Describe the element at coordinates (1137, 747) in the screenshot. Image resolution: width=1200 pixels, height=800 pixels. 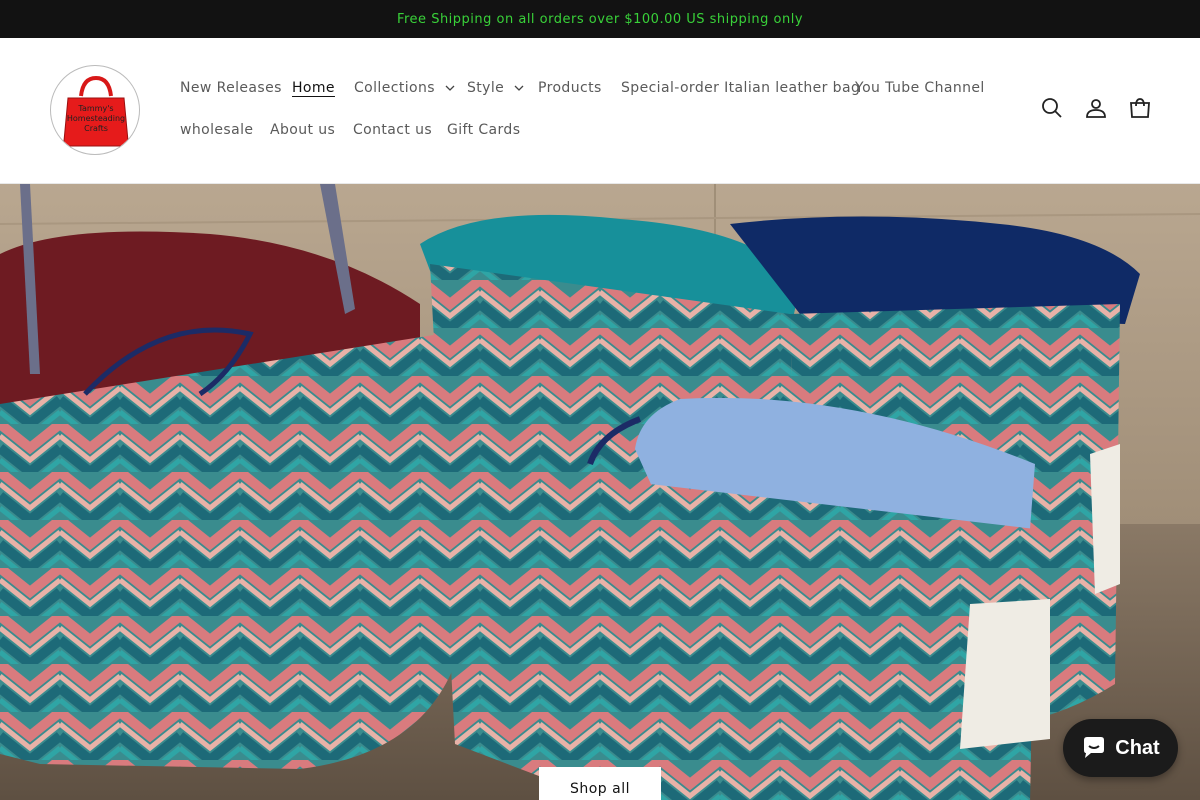
I see `chat-label: Chat` at that location.